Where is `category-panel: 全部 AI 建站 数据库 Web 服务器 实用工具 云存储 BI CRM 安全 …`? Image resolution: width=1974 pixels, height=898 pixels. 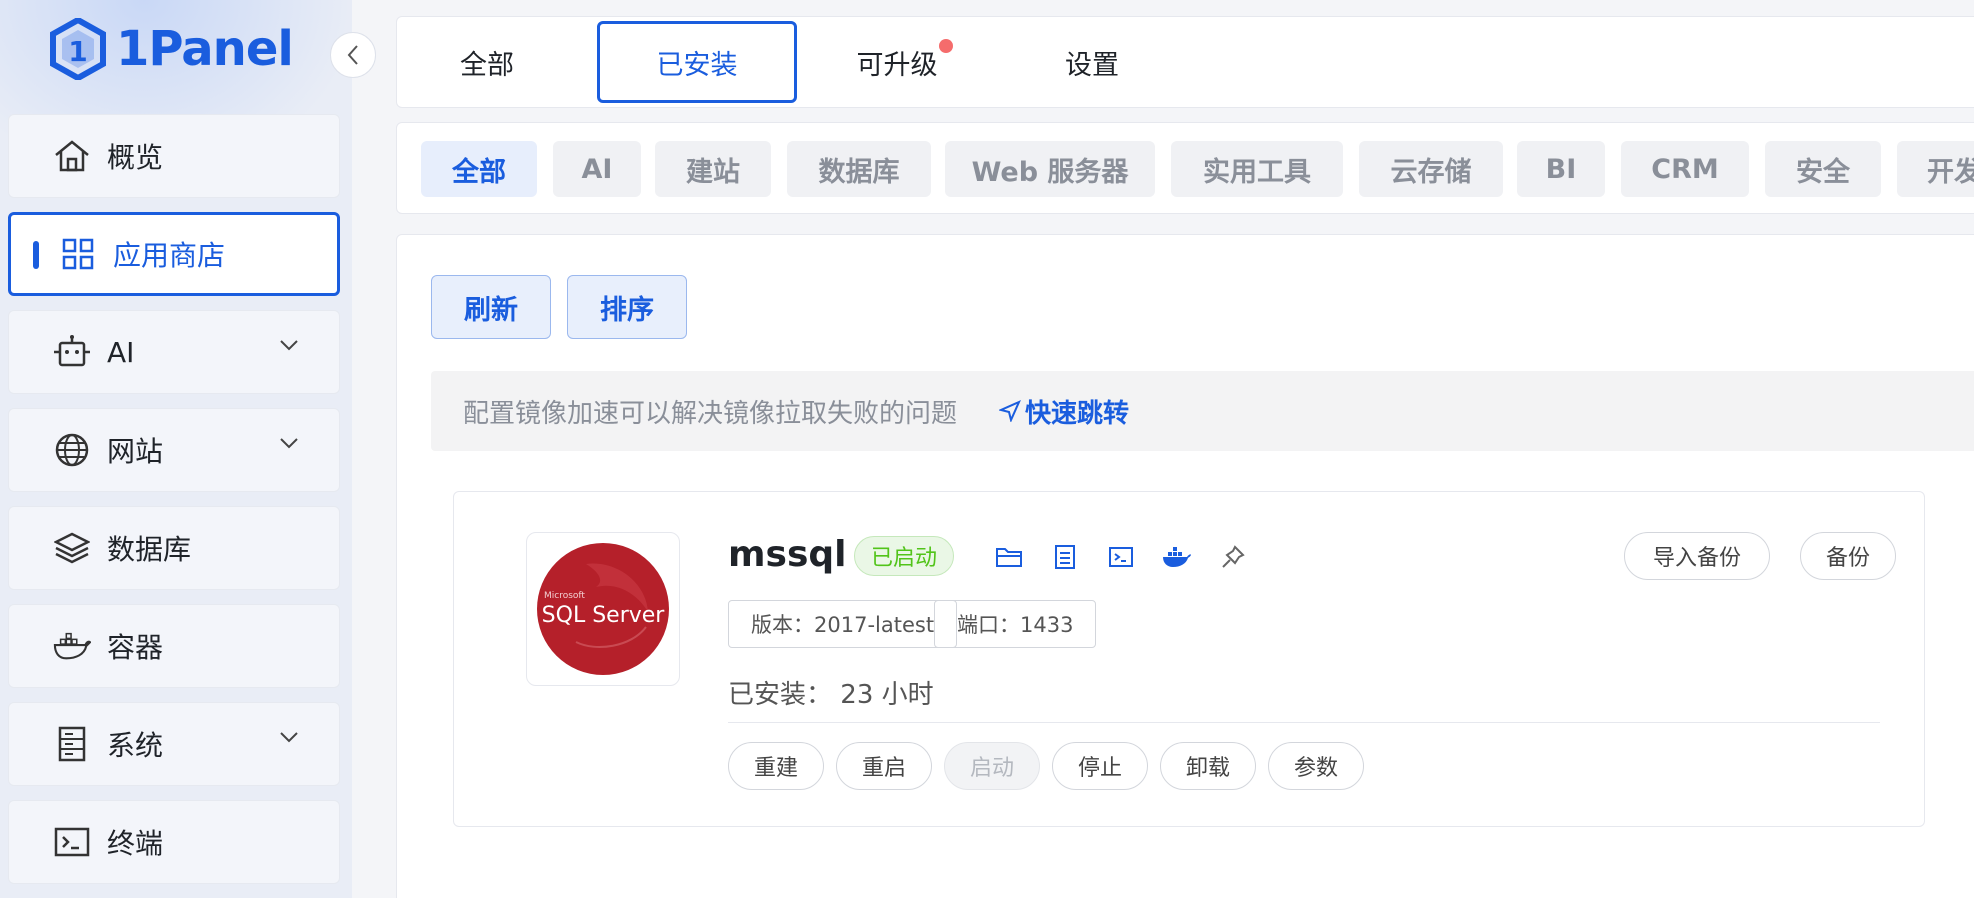
category-panel: 全部 AI 建站 数据库 Web 服务器 实用工具 云存储 BI CRM 安全 … is located at coordinates (1185, 168).